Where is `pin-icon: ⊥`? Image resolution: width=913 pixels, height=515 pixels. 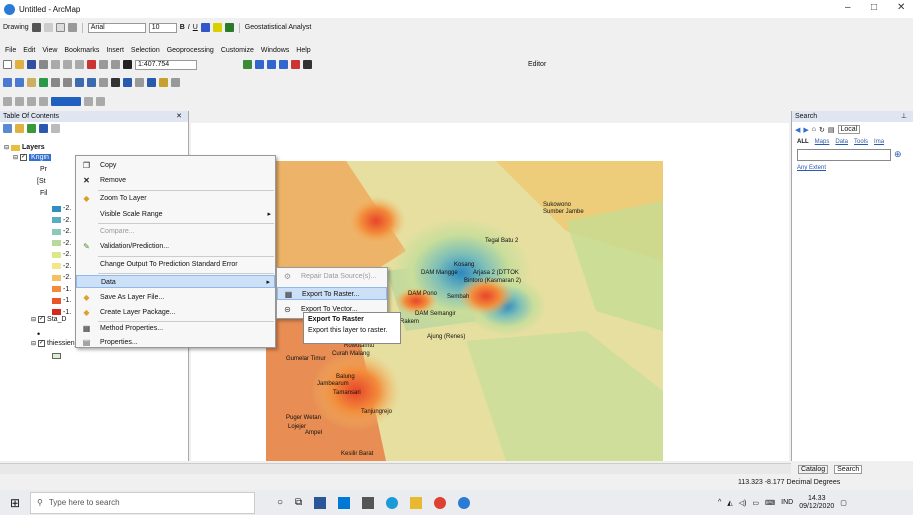
pin-icon: ⊥ is located at coordinates (904, 116).